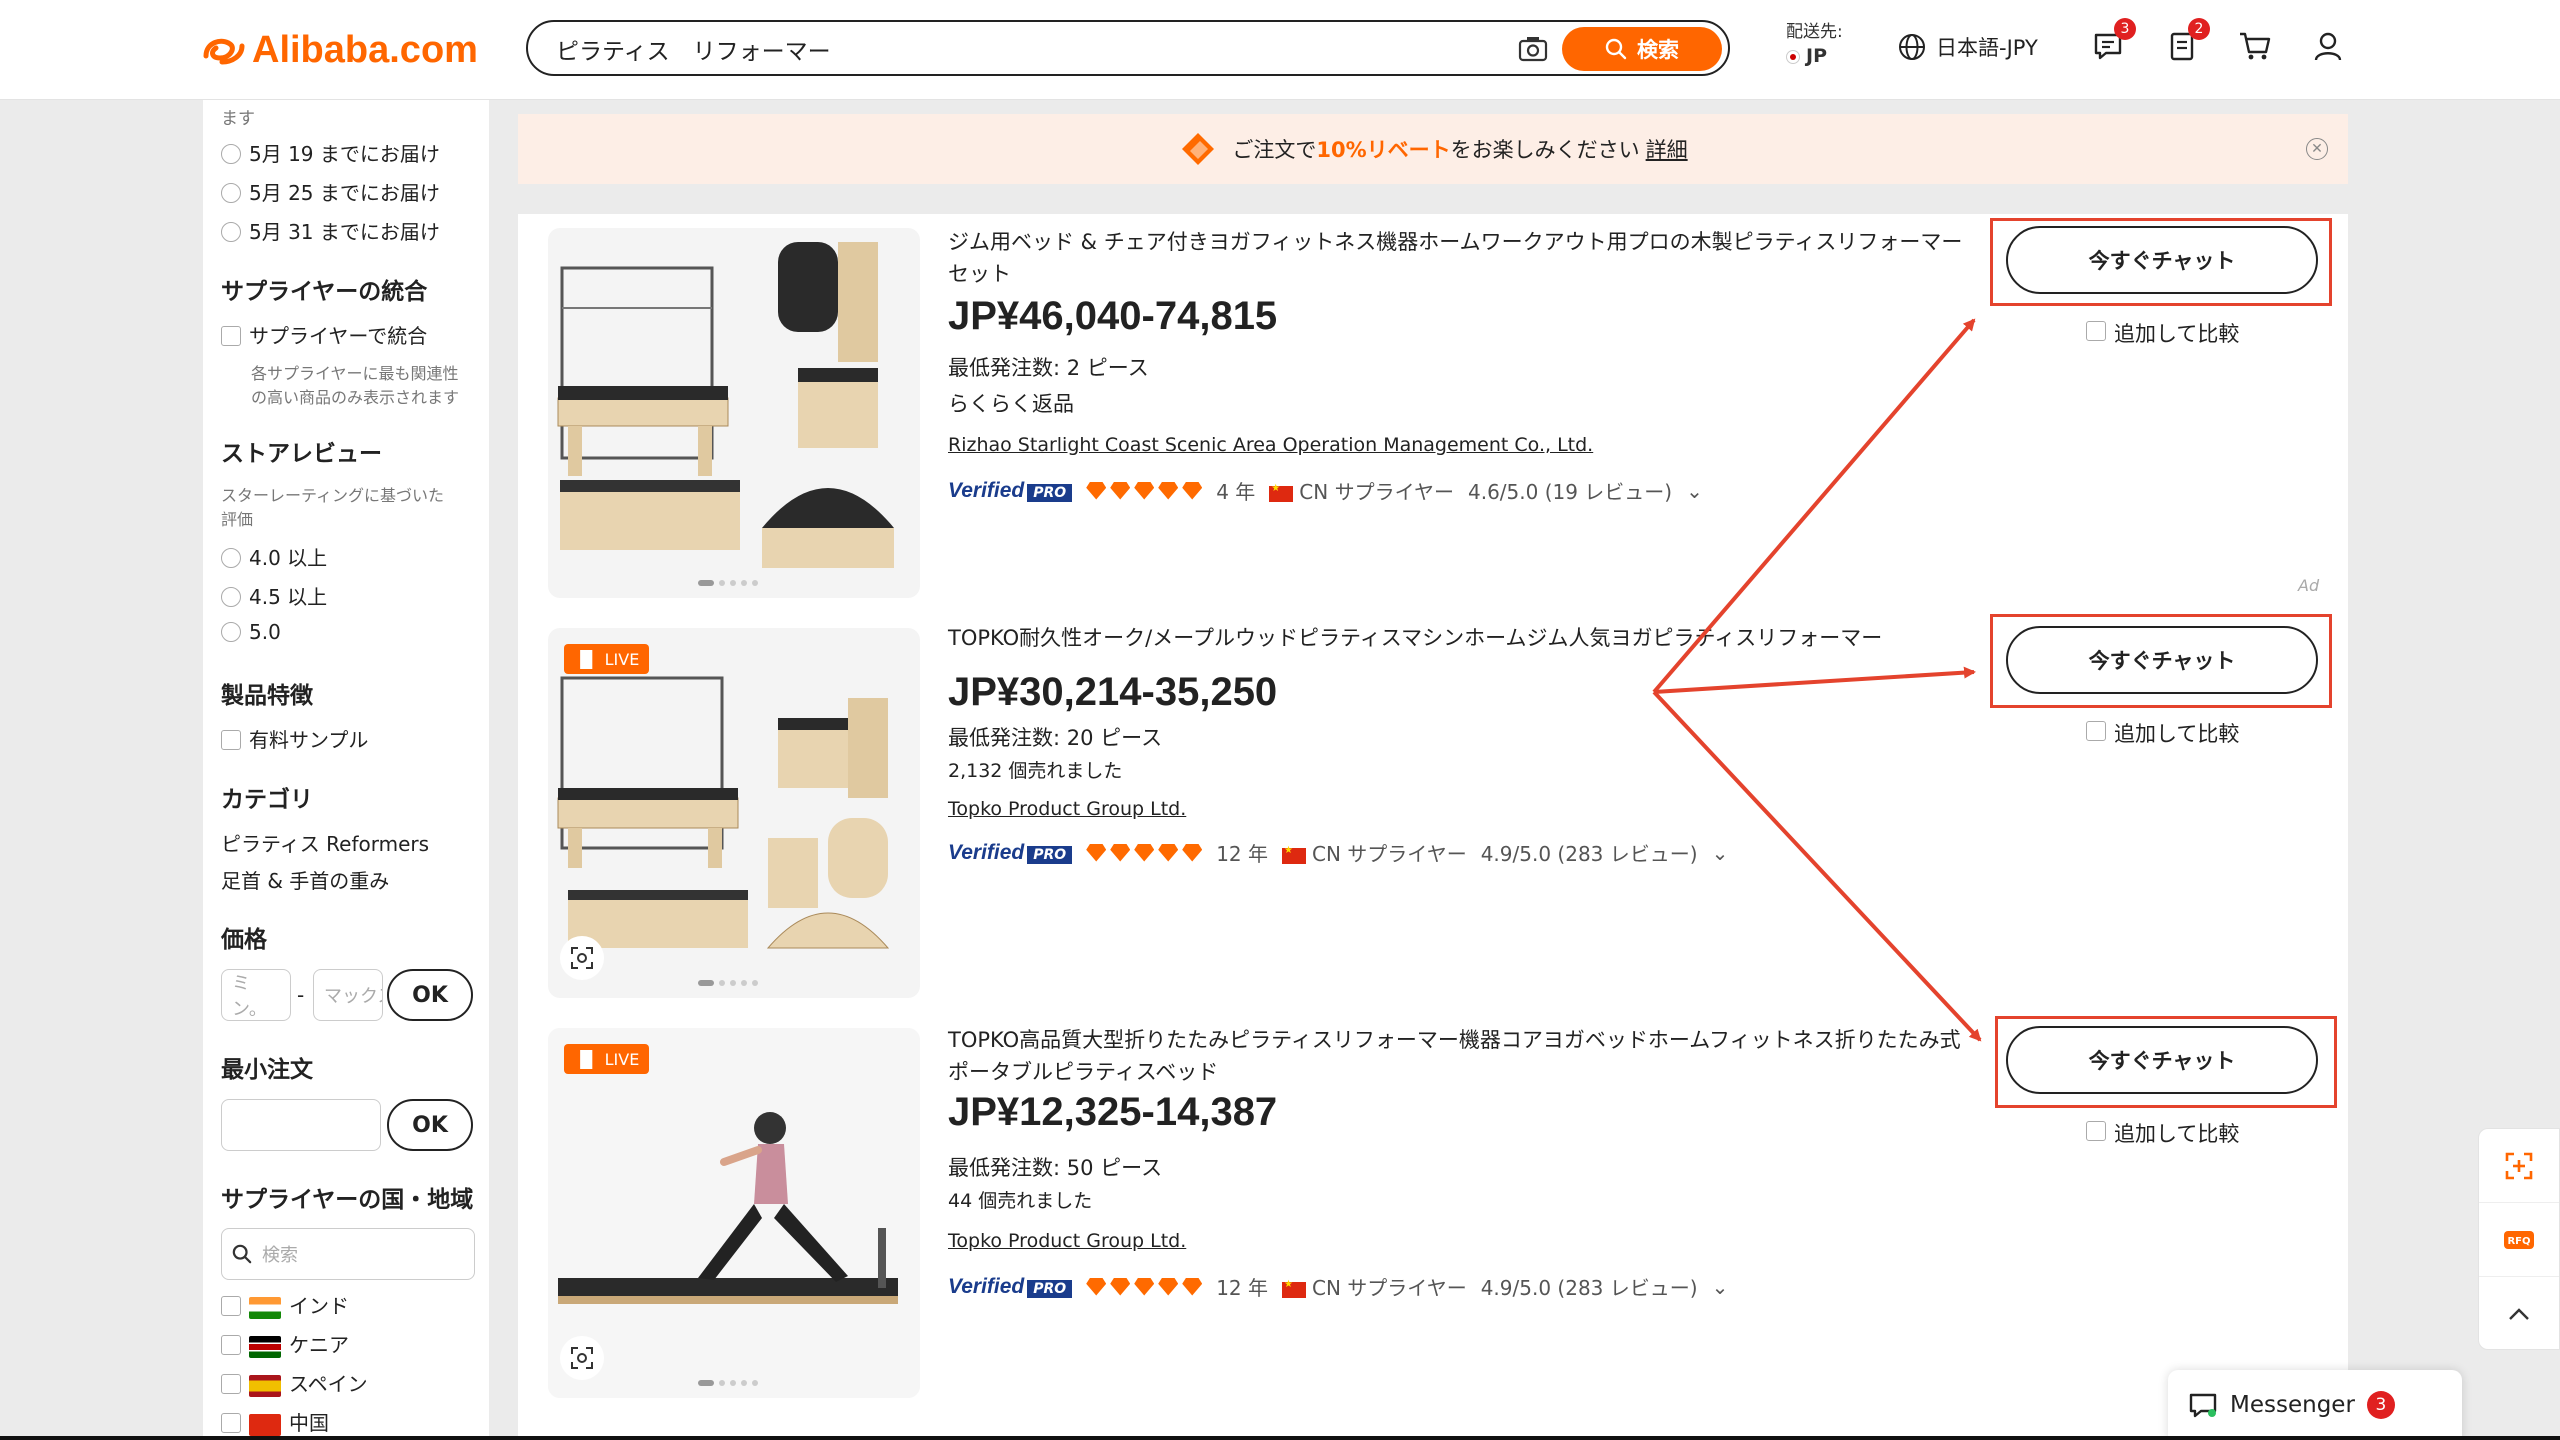  Describe the element at coordinates (734, 413) in the screenshot. I see `product-image` at that location.